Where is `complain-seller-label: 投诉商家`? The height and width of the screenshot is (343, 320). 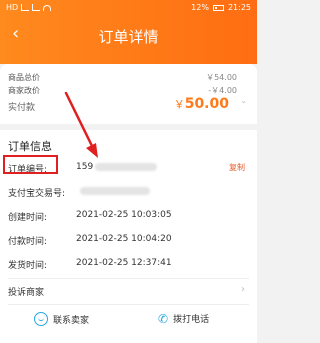 complain-seller-label: 投诉商家 is located at coordinates (26, 293).